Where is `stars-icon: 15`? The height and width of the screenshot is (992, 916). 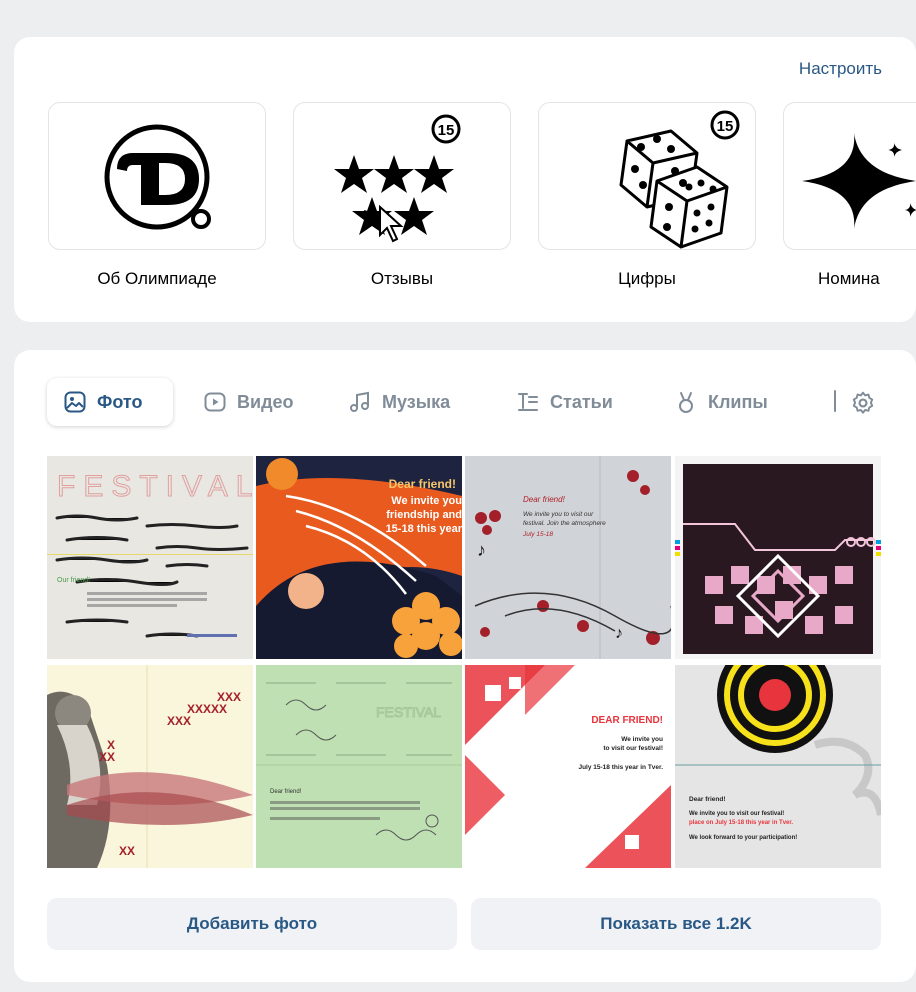 stars-icon: 15 is located at coordinates (397, 178).